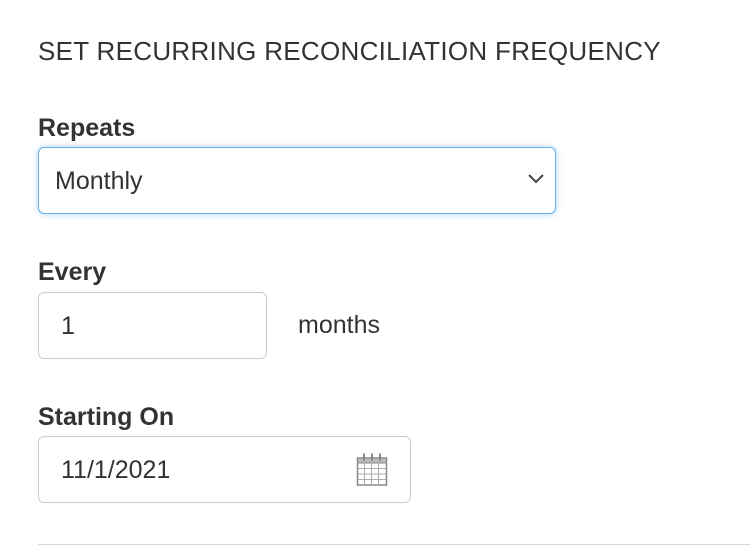  Describe the element at coordinates (394, 544) in the screenshot. I see `section-divider` at that location.